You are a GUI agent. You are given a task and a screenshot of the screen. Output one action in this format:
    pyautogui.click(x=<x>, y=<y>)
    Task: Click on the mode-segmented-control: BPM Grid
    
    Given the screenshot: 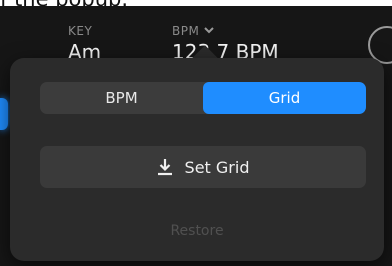 What is the action you would take?
    pyautogui.click(x=203, y=98)
    